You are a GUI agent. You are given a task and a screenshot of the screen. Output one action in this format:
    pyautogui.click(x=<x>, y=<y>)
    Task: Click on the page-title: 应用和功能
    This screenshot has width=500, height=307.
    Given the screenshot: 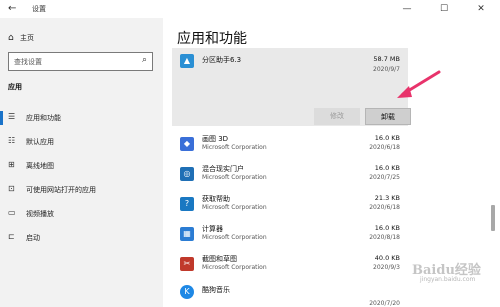 What is the action you would take?
    pyautogui.click(x=212, y=39)
    